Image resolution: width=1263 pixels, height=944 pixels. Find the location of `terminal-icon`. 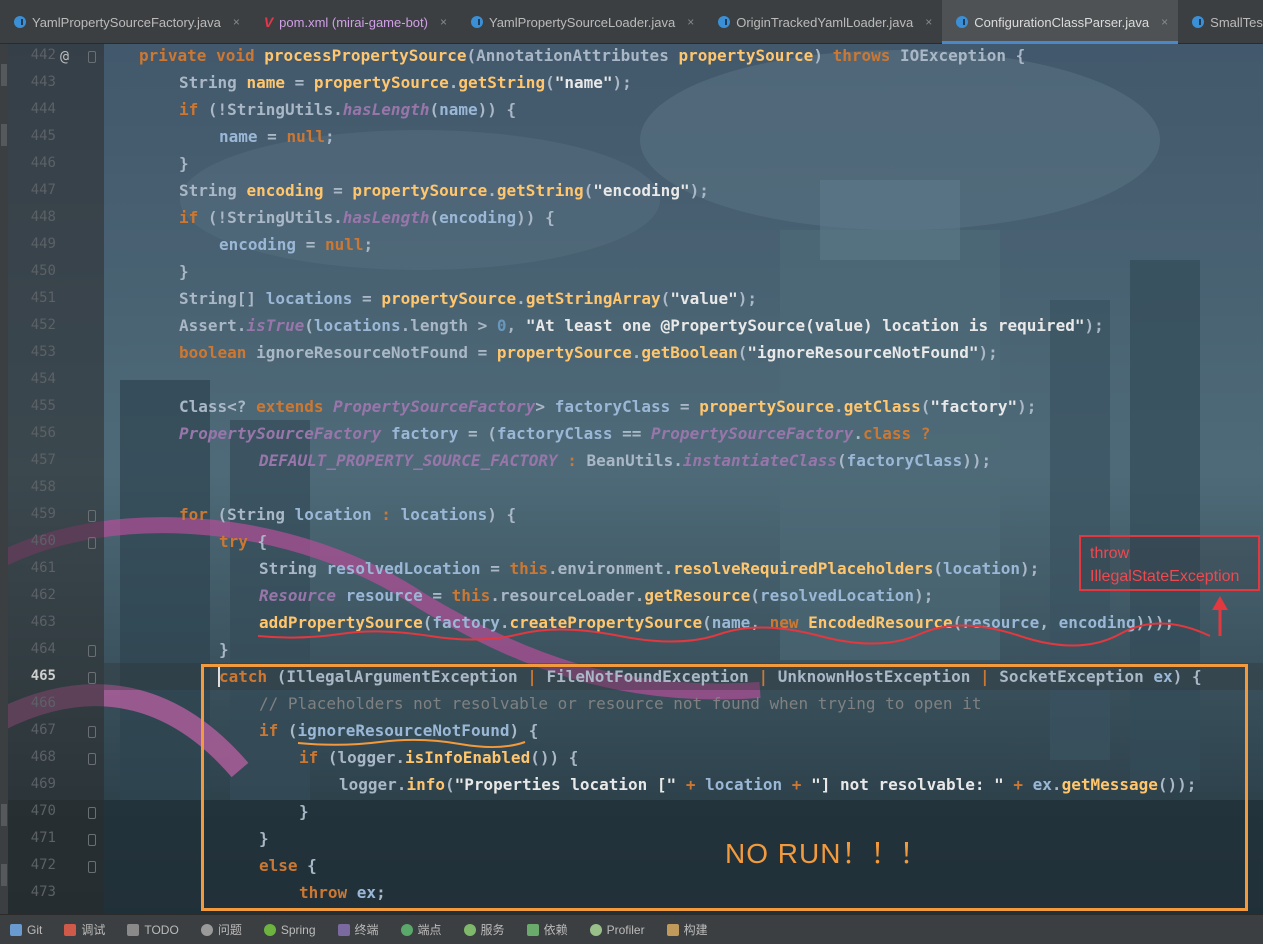

terminal-icon is located at coordinates (343, 929).